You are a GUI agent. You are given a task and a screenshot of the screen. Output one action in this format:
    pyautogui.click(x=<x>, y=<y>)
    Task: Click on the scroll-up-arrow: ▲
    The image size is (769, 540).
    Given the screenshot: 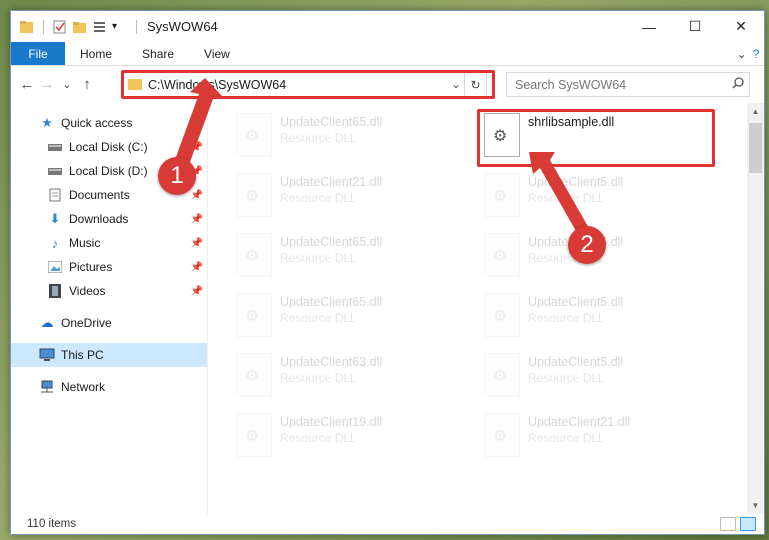 What is the action you would take?
    pyautogui.click(x=755, y=111)
    